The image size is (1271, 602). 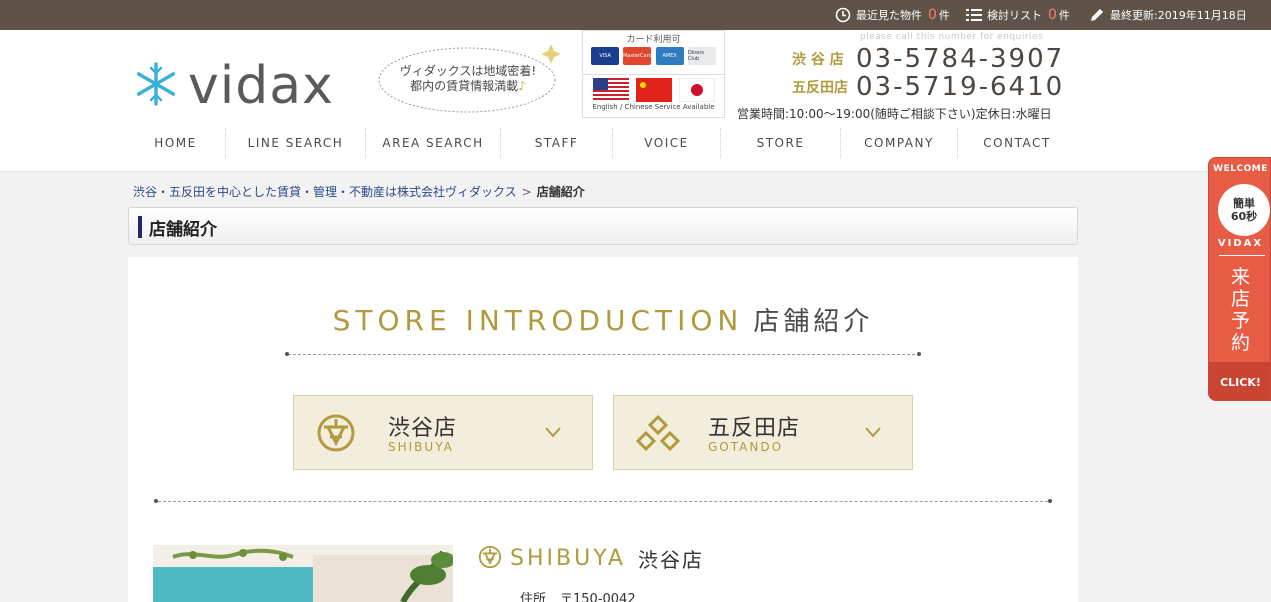 I want to click on store-name-ja: 渋谷店, so click(x=423, y=428).